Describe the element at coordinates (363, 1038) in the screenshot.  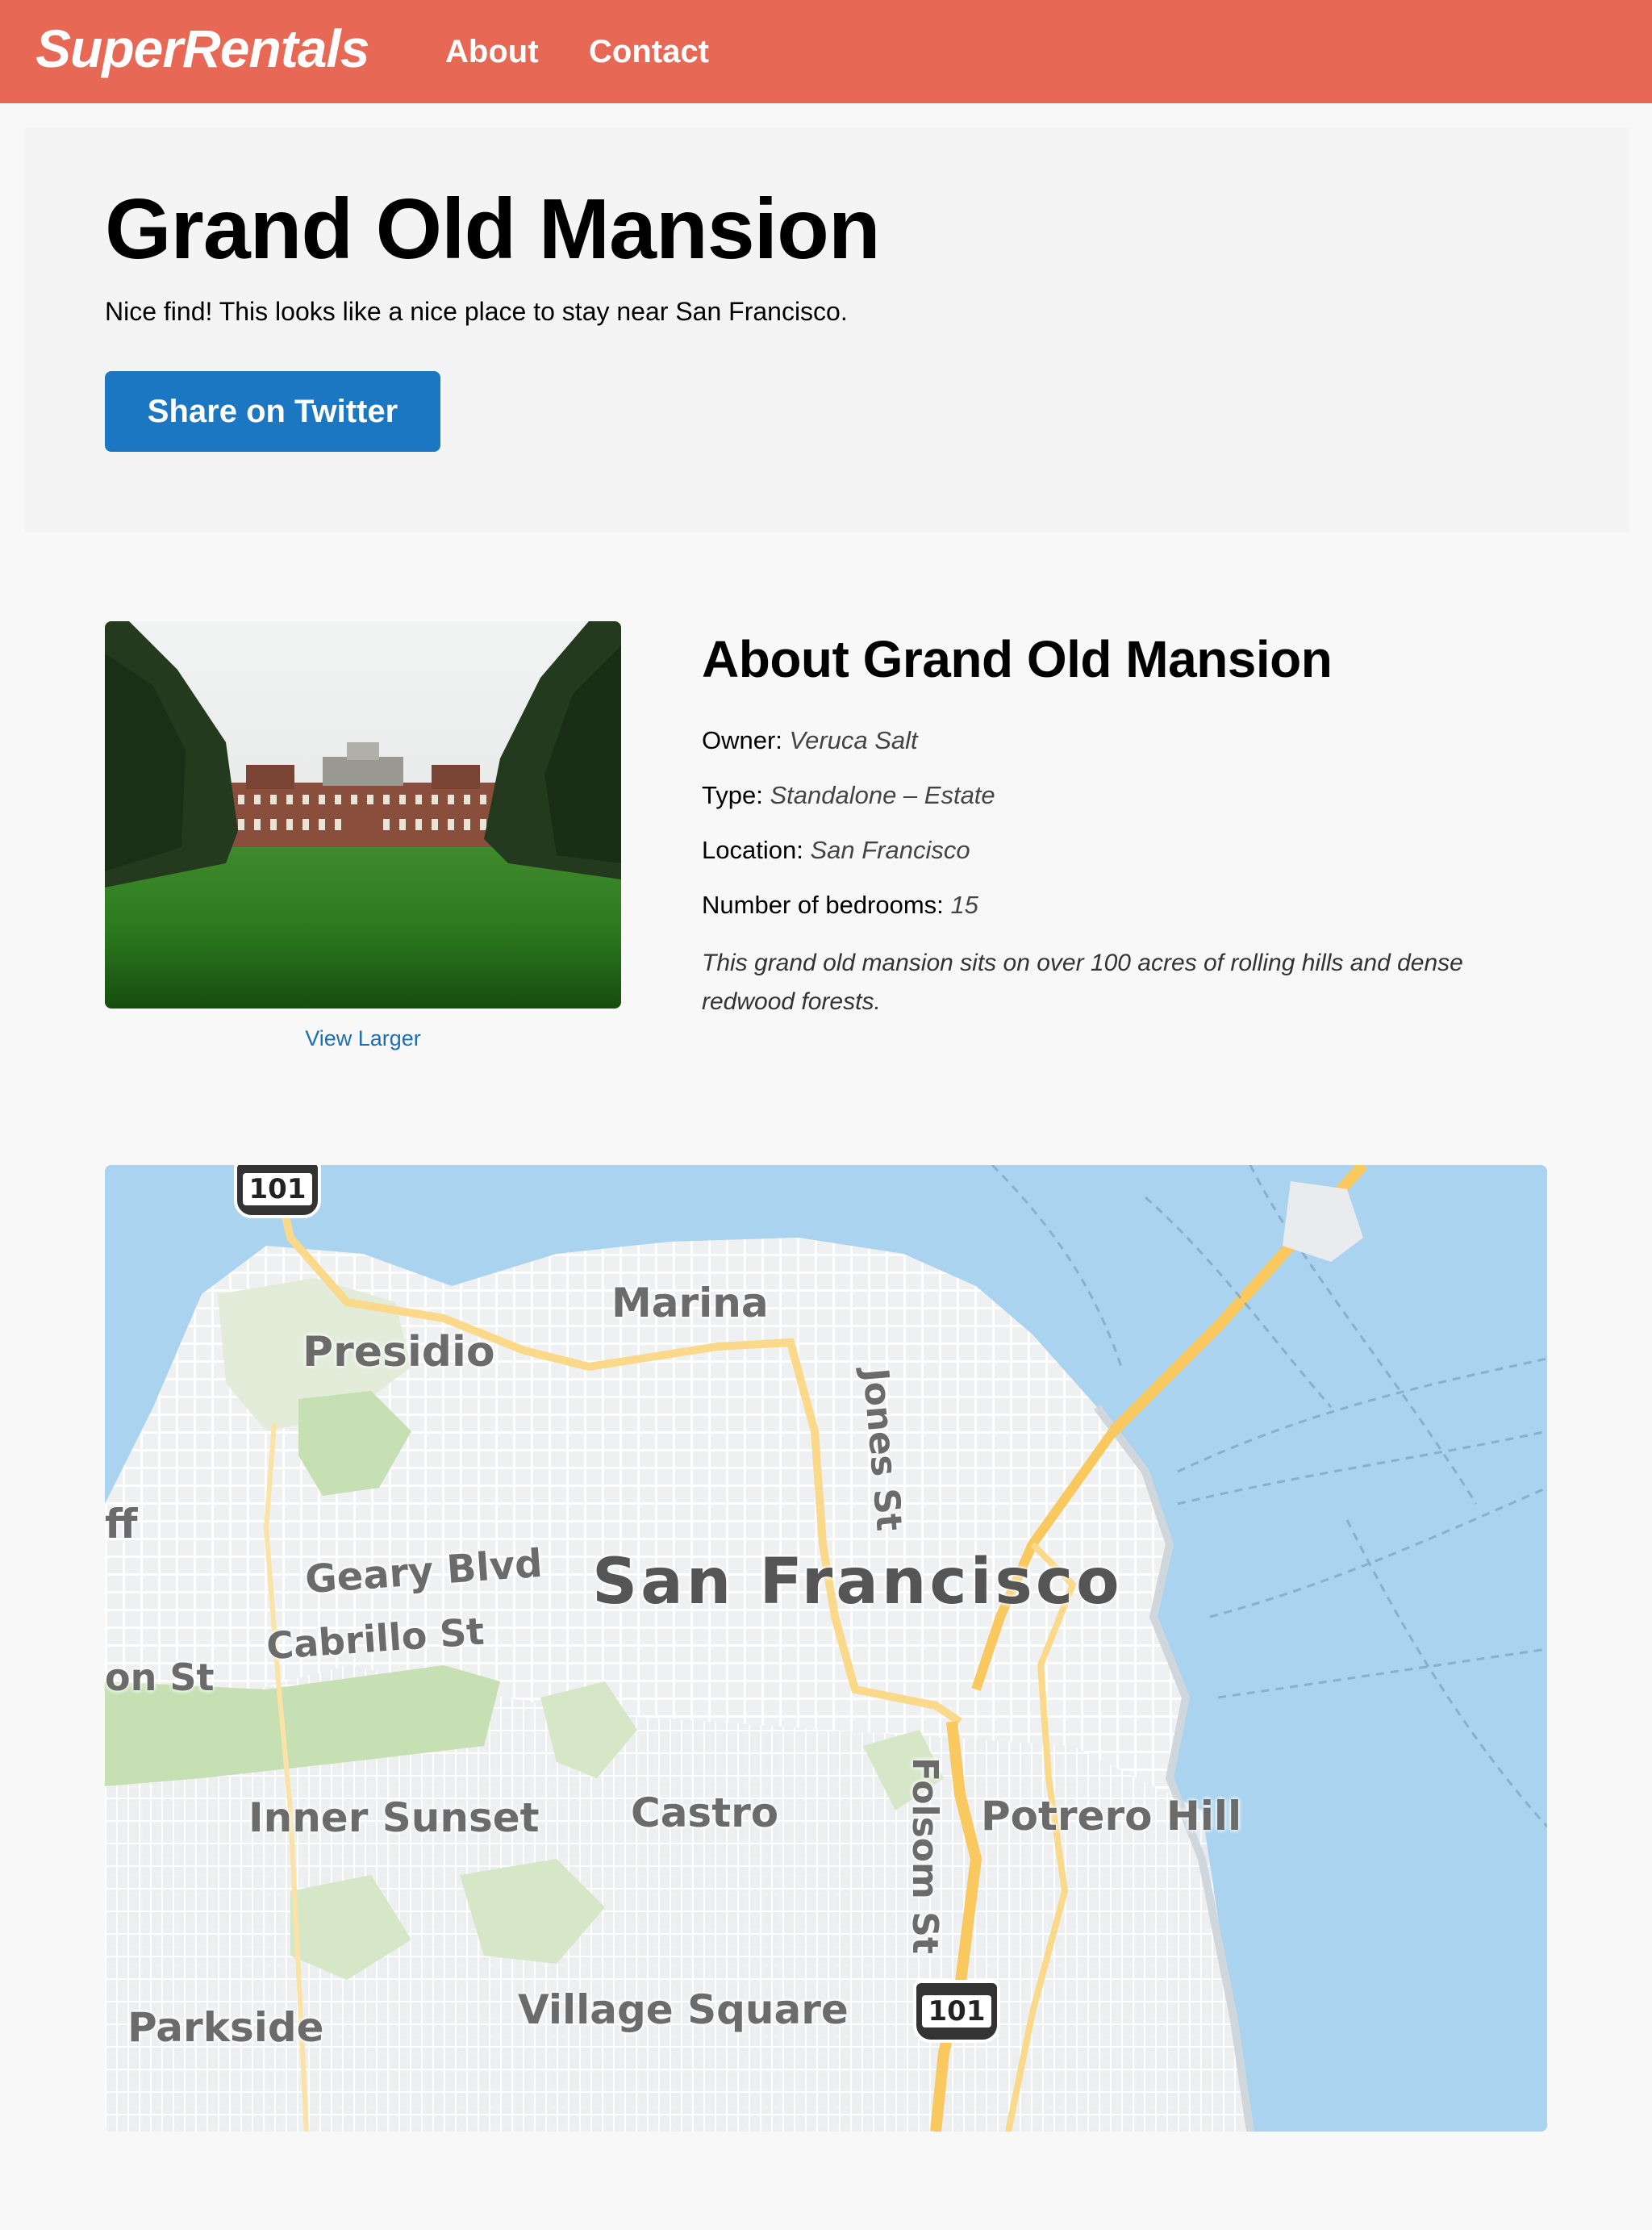
I see `view-larger-link: View Larger` at that location.